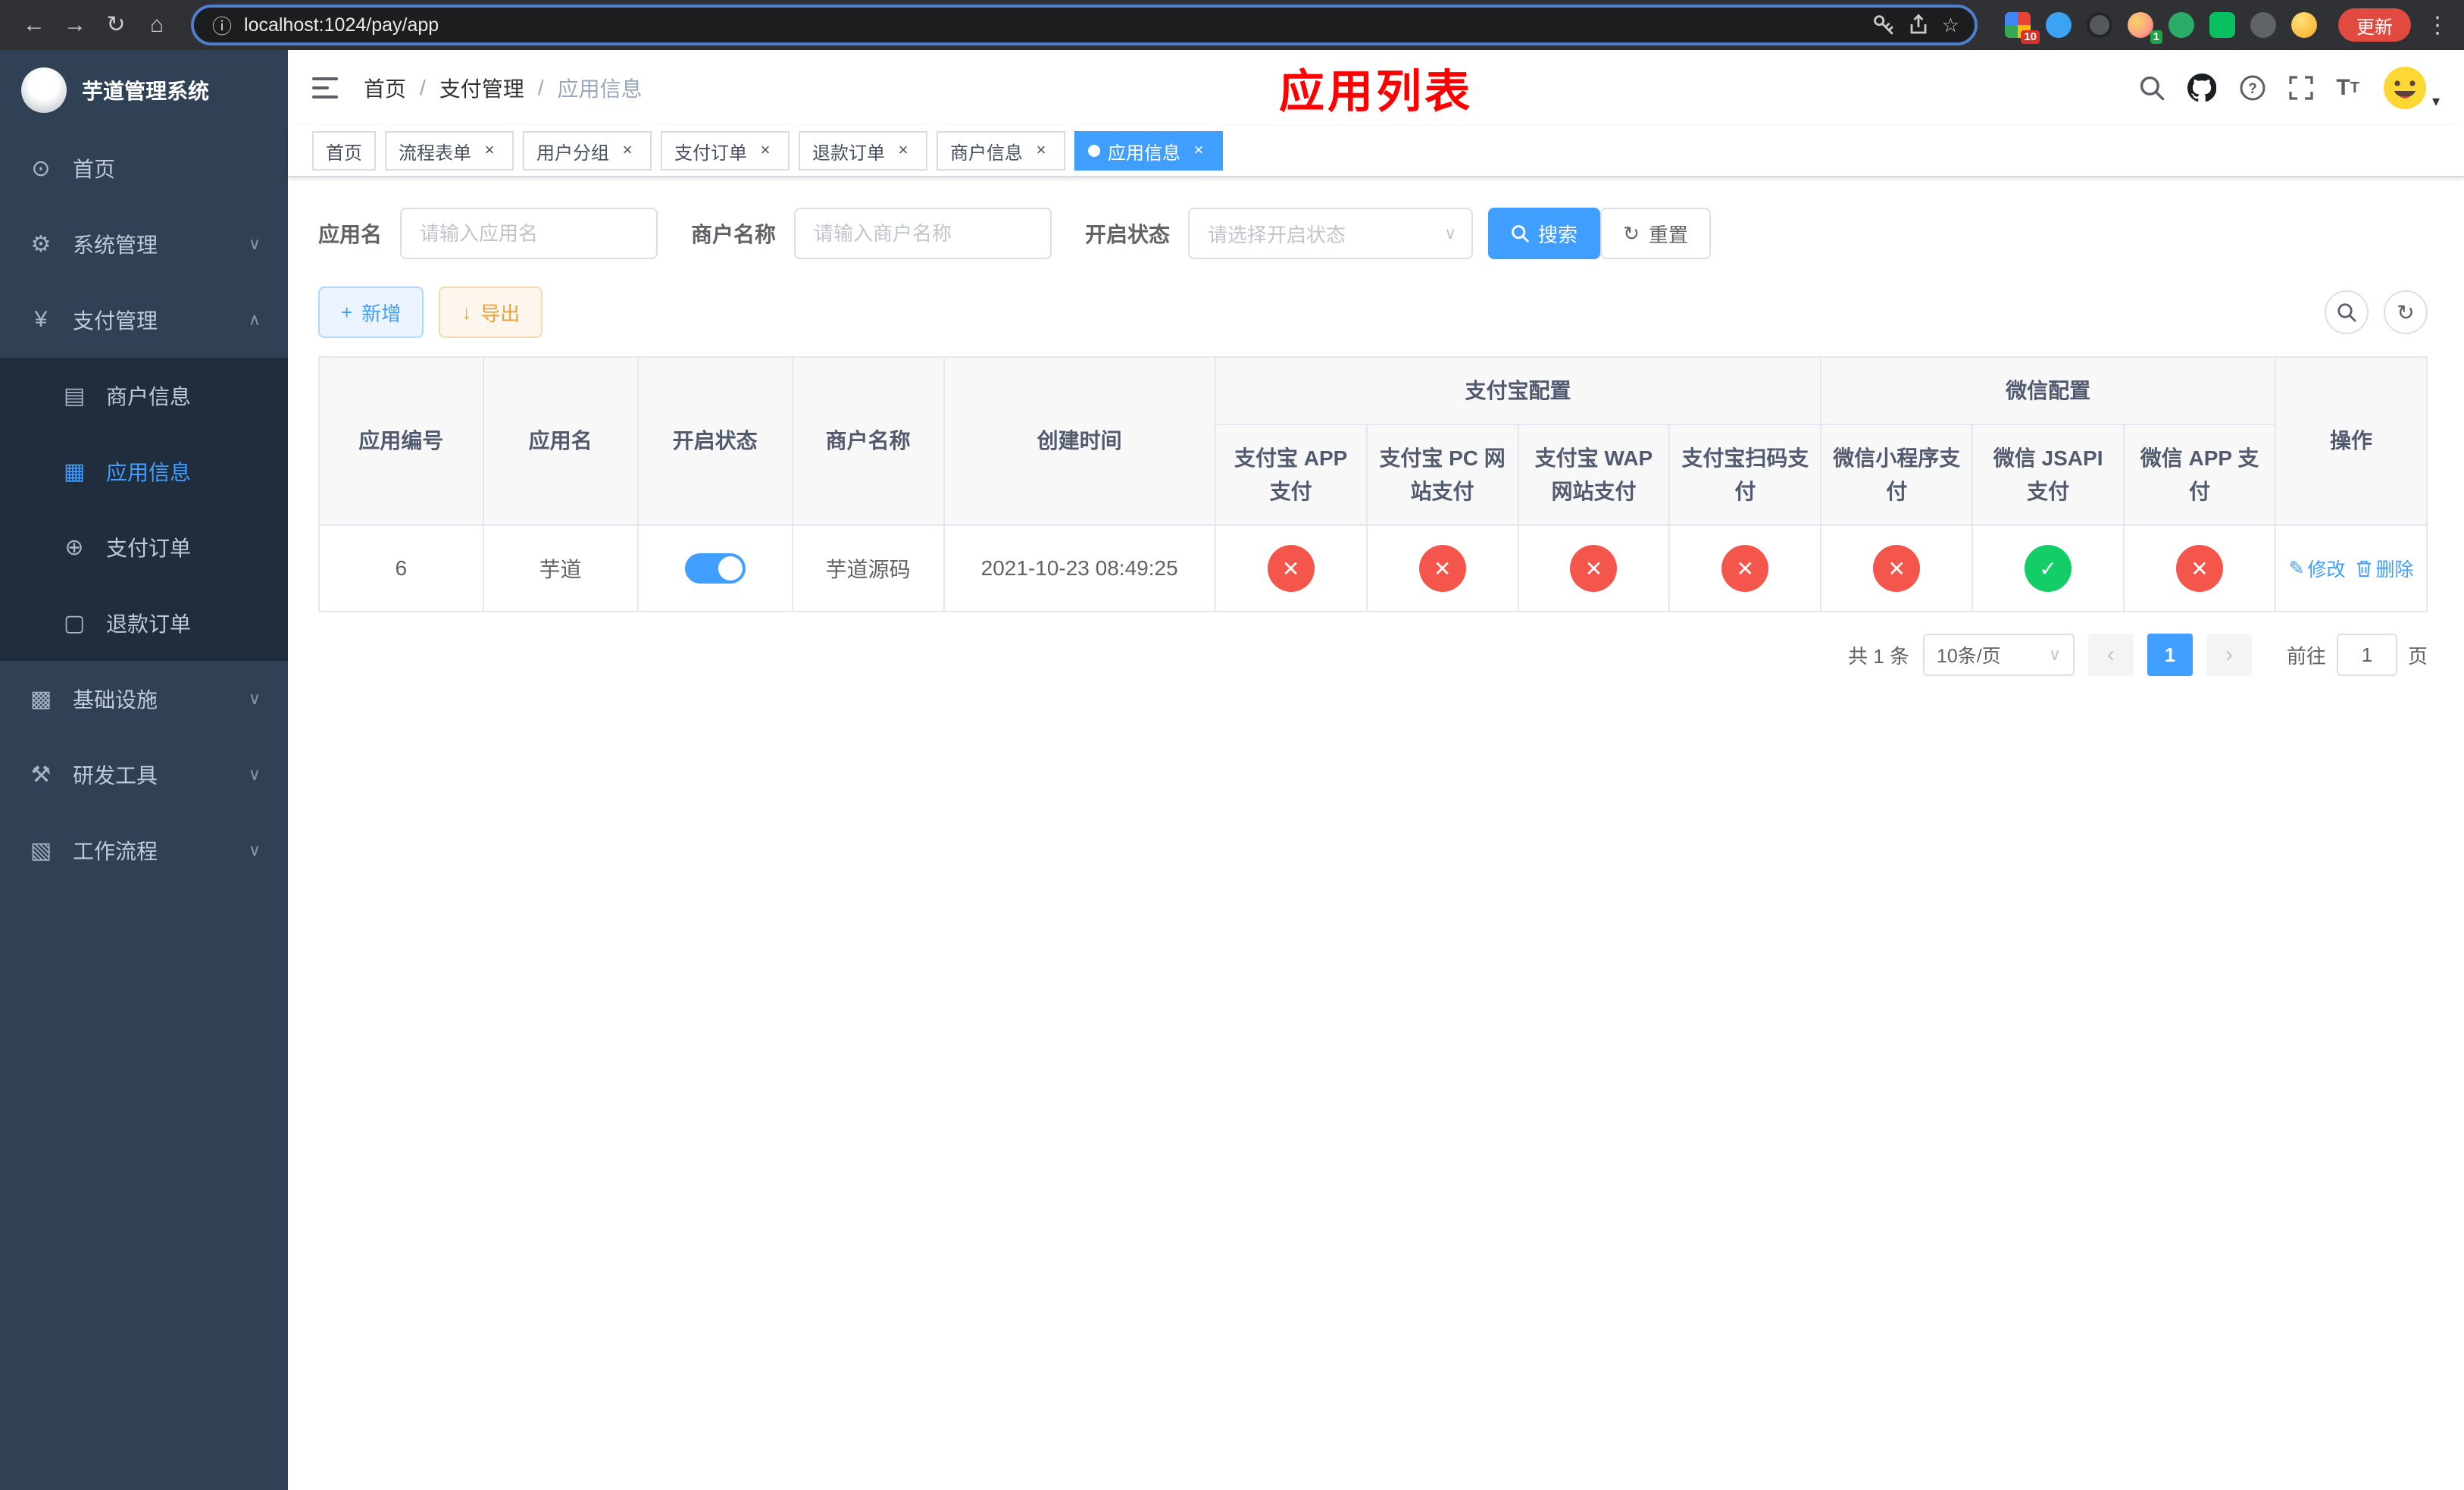  I want to click on toggle-search-button, so click(2347, 312).